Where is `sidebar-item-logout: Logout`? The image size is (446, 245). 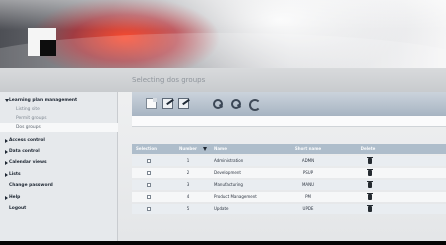 sidebar-item-logout: Logout is located at coordinates (59, 208).